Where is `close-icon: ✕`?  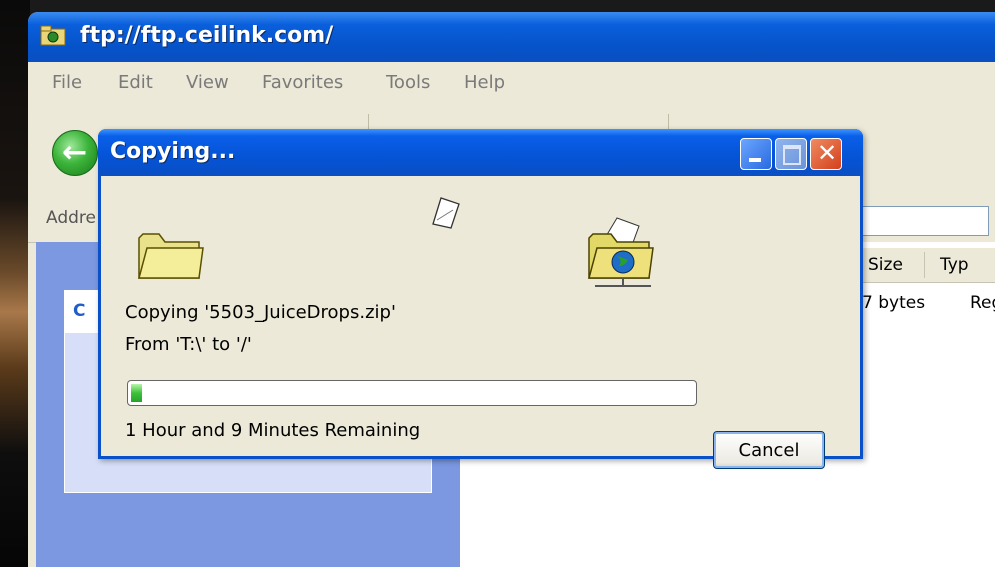 close-icon: ✕ is located at coordinates (826, 154).